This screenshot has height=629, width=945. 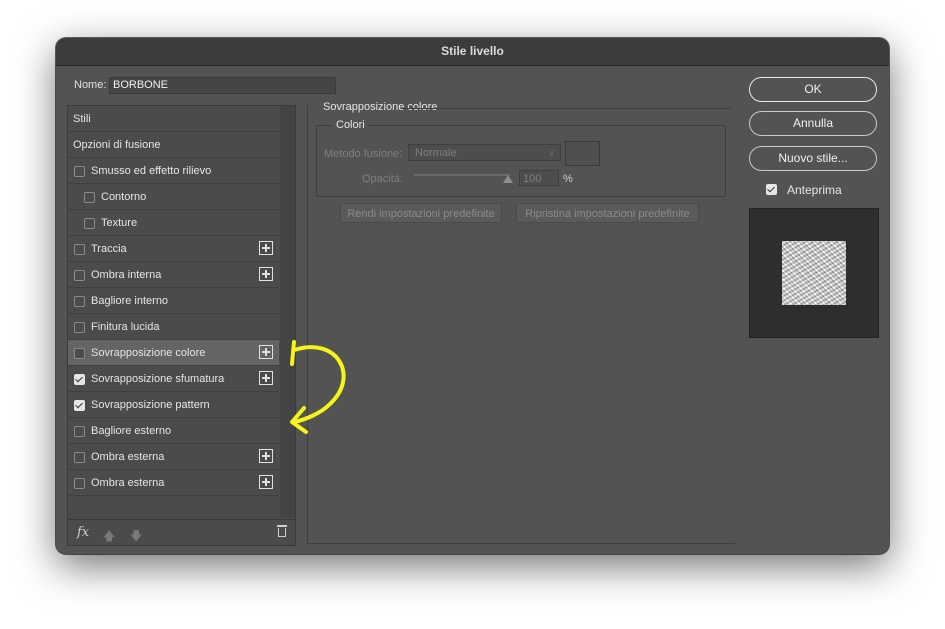 I want to click on reset-default-button: Ripristina impostazioni predefinite, so click(x=607, y=213).